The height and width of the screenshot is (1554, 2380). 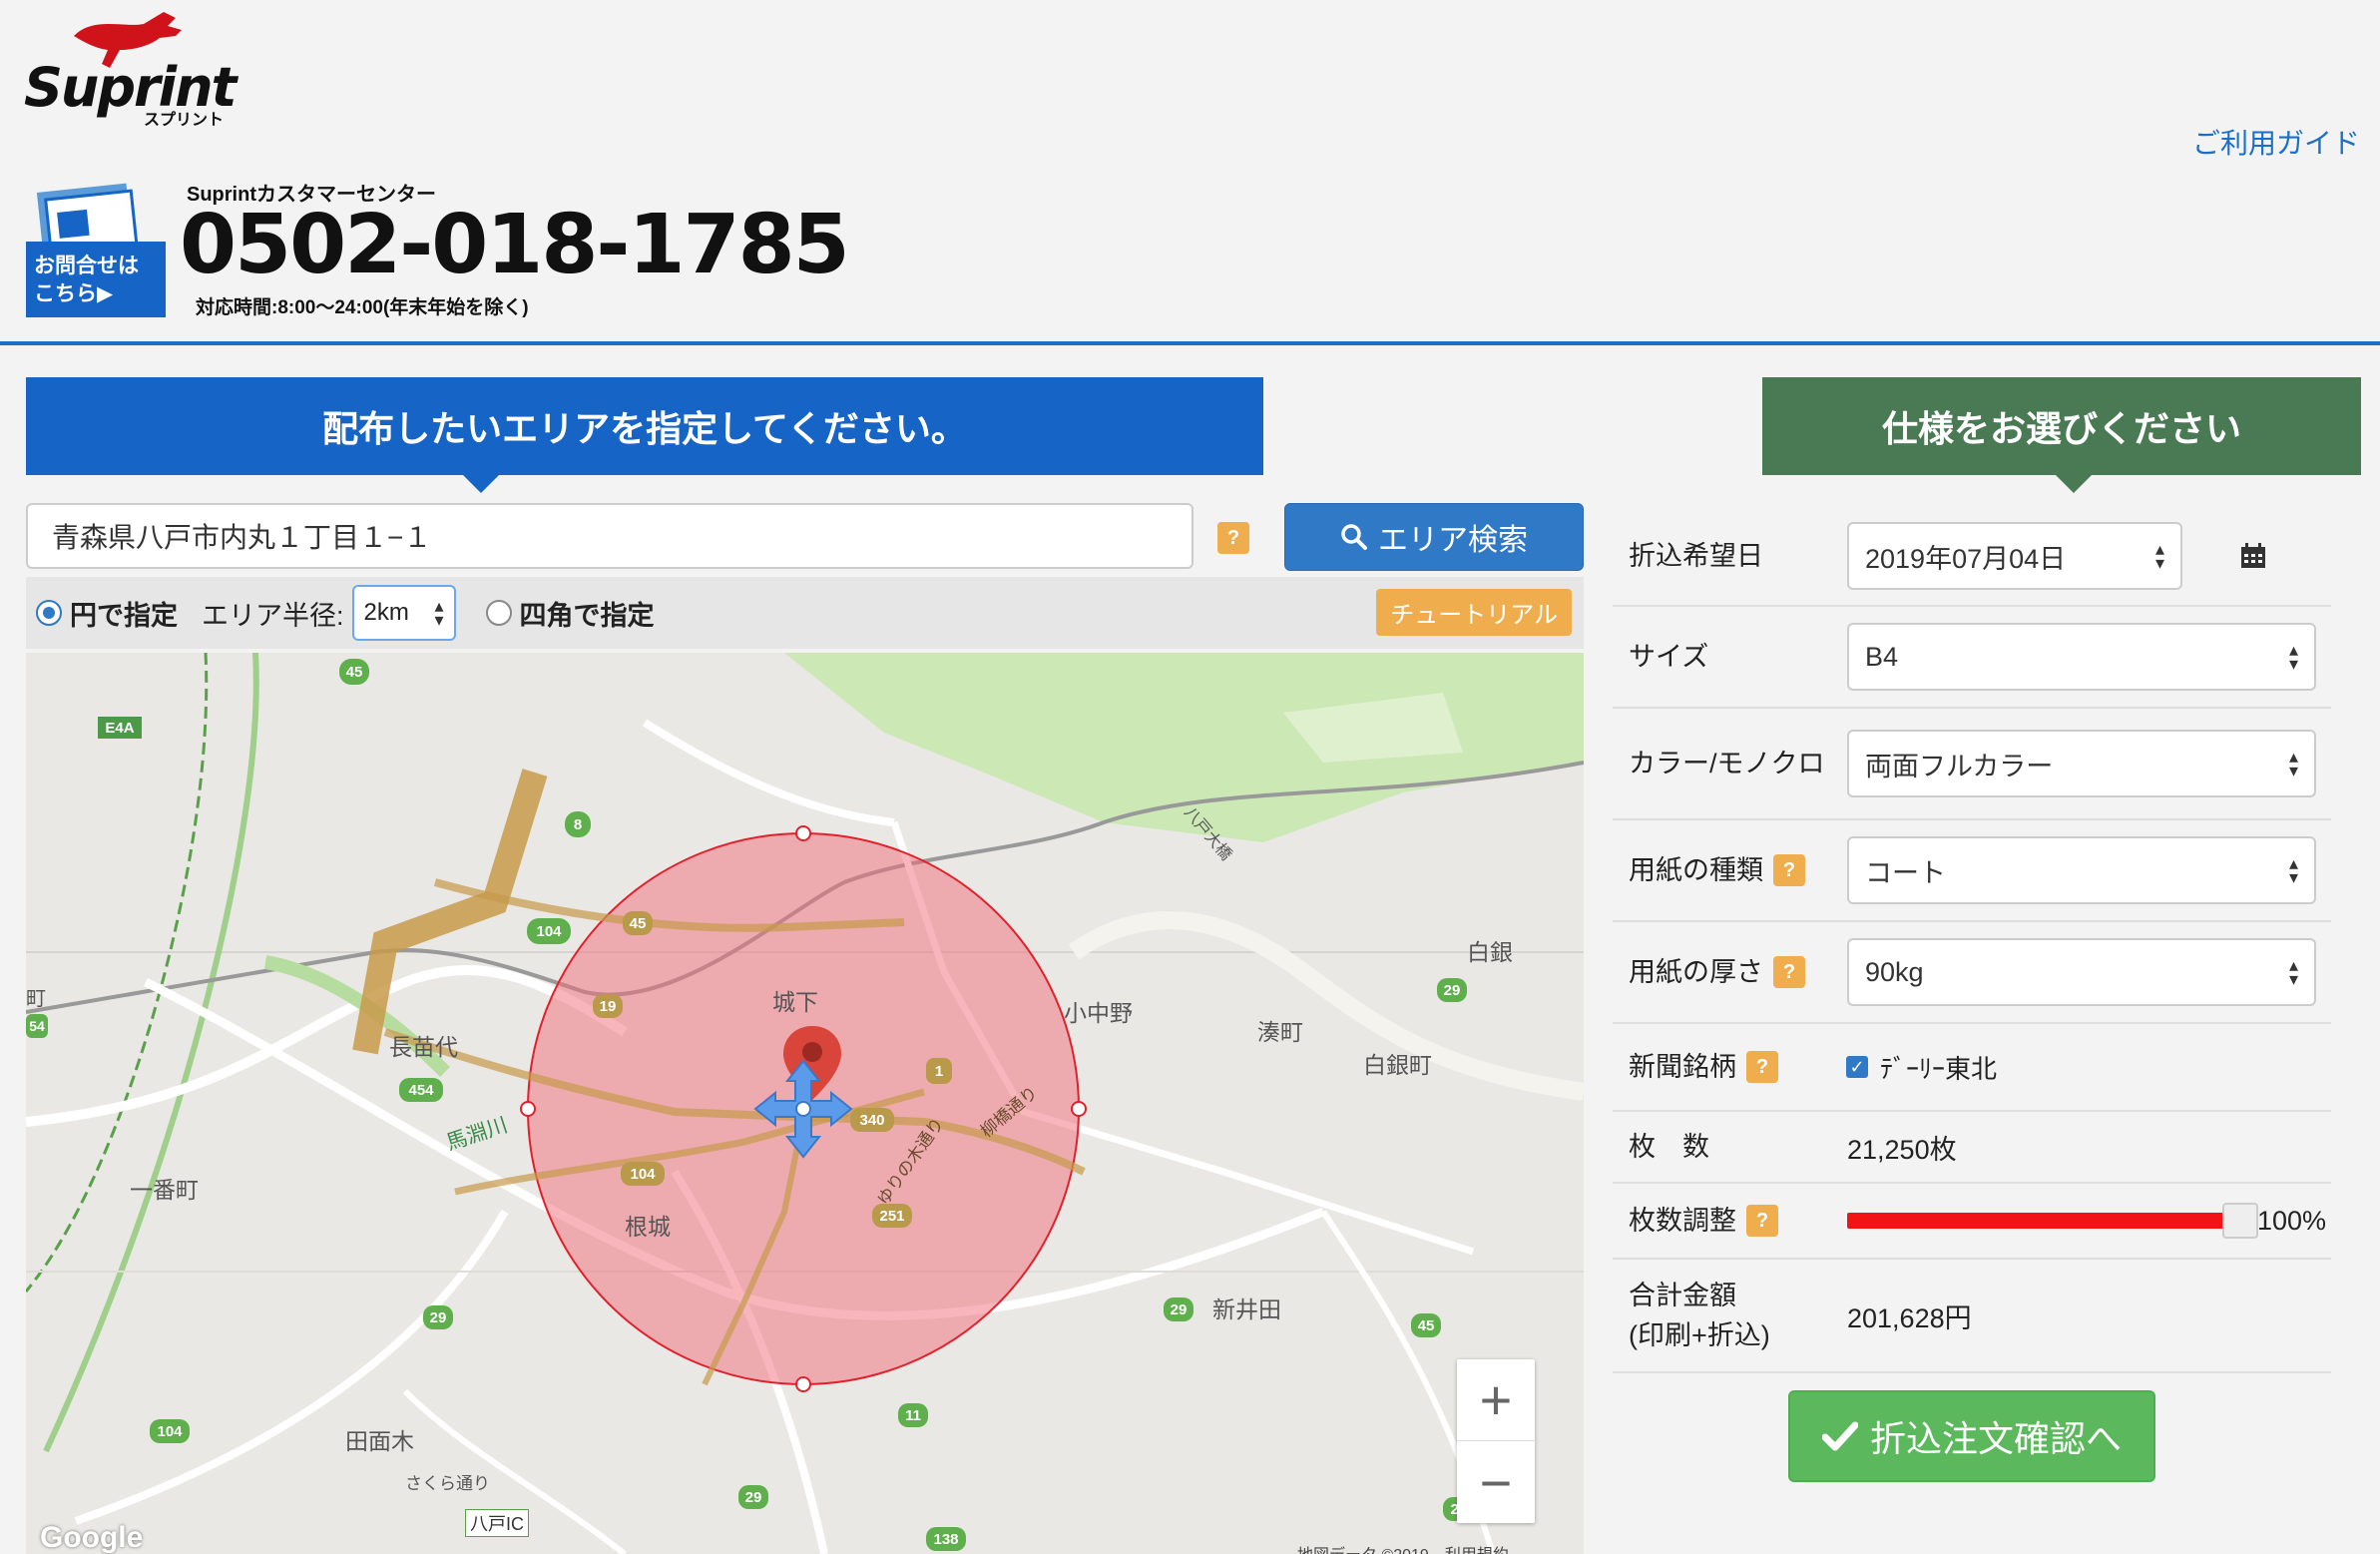 I want to click on route-shield: 19, so click(x=608, y=1006).